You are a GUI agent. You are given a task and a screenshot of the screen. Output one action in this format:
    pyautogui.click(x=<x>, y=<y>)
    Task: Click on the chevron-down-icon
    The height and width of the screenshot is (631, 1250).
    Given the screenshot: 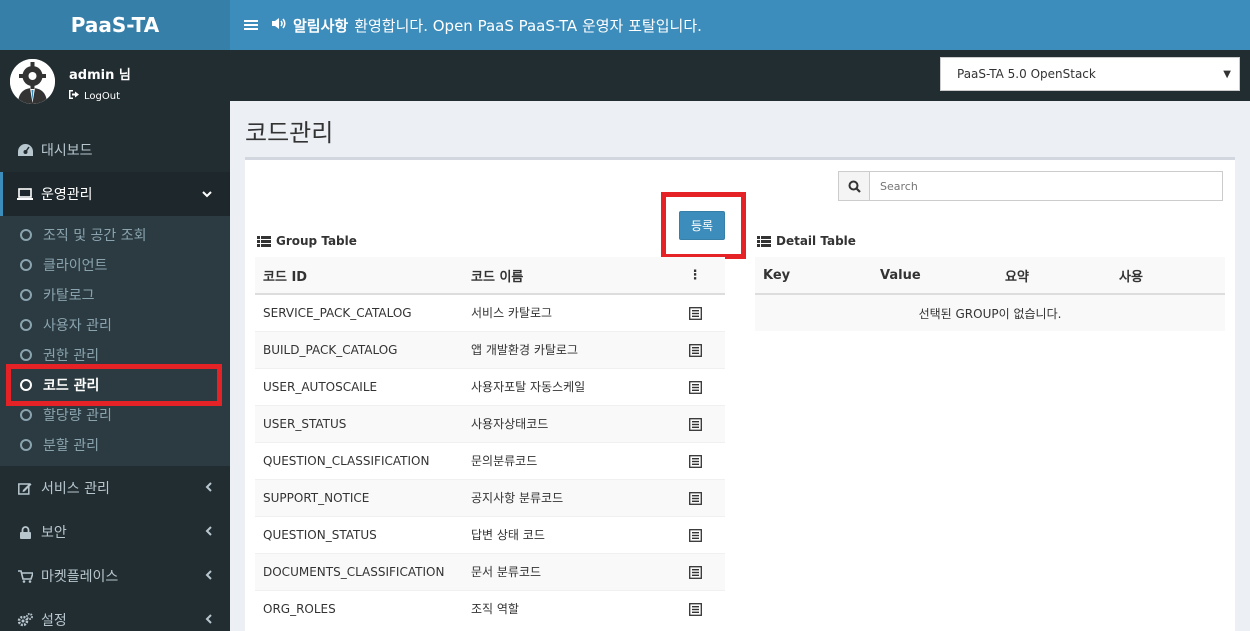 What is the action you would take?
    pyautogui.click(x=207, y=194)
    